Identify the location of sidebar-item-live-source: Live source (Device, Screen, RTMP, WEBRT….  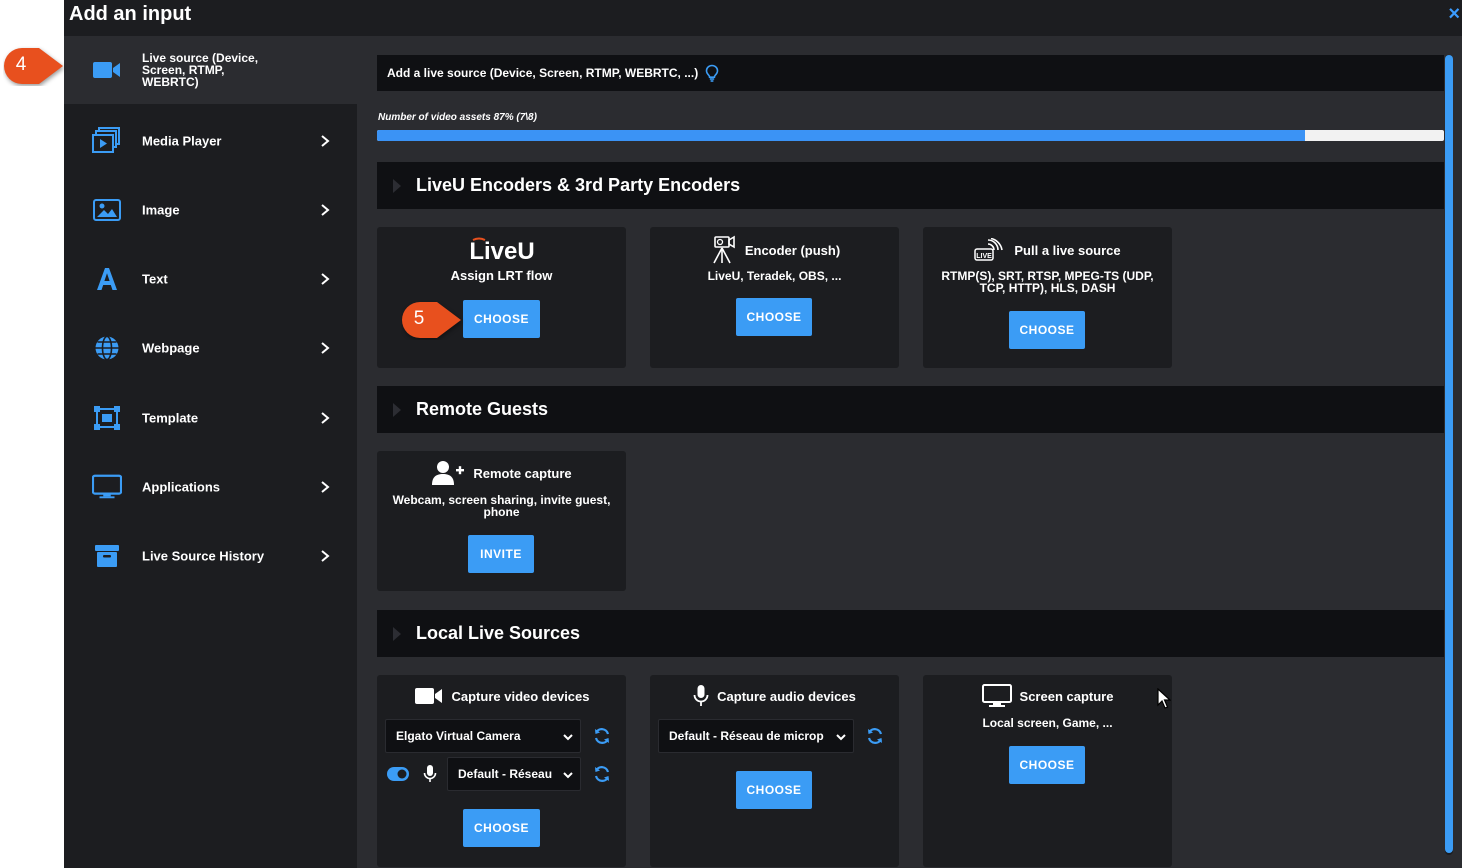
(210, 70).